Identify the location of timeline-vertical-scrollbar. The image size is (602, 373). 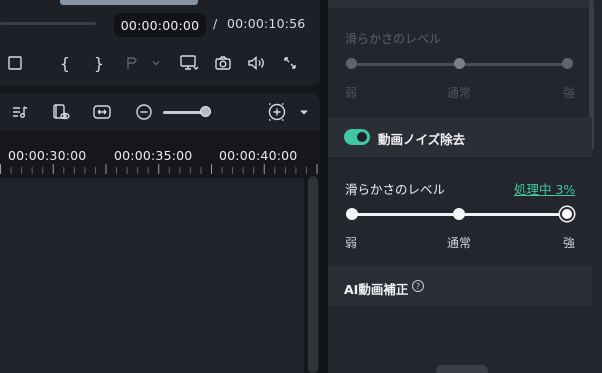
(313, 274).